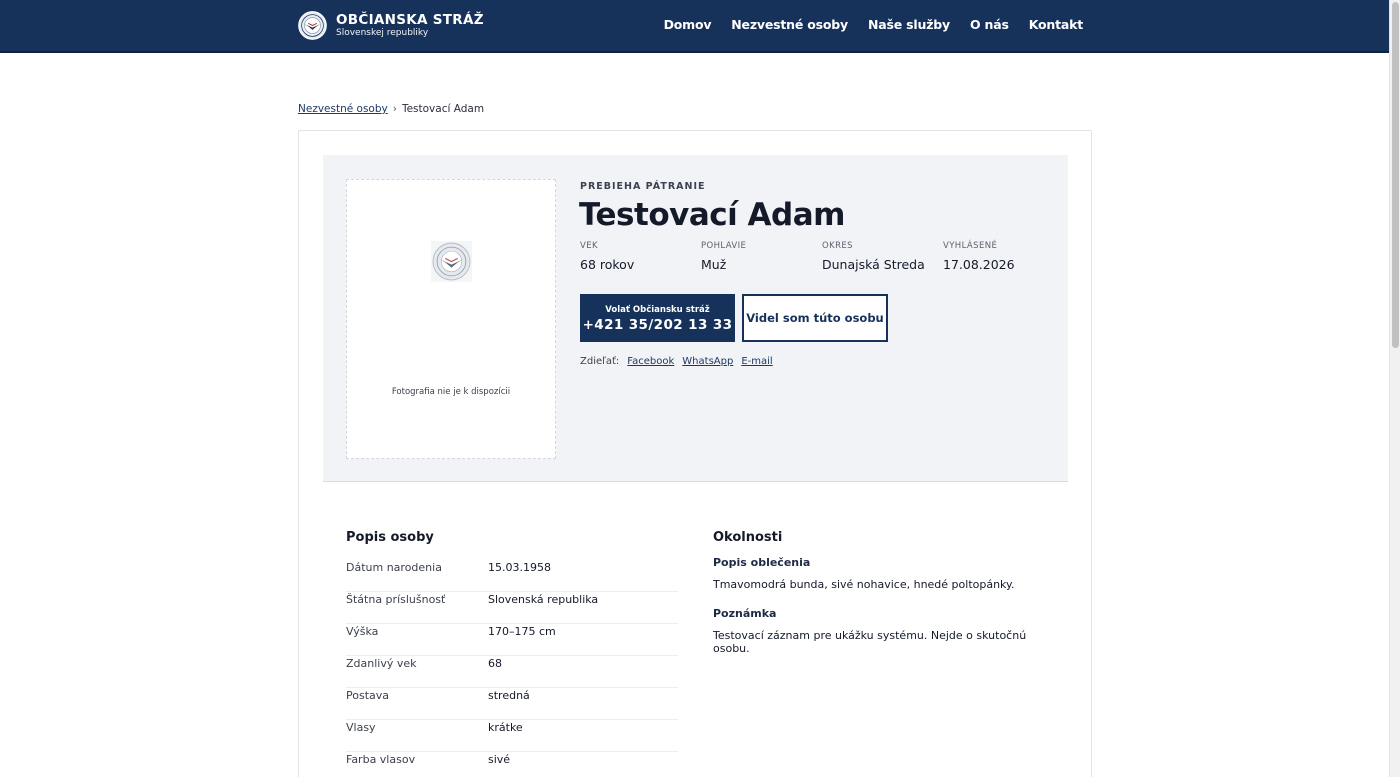  I want to click on seen-person-button: Videl som túto osobu, so click(815, 318).